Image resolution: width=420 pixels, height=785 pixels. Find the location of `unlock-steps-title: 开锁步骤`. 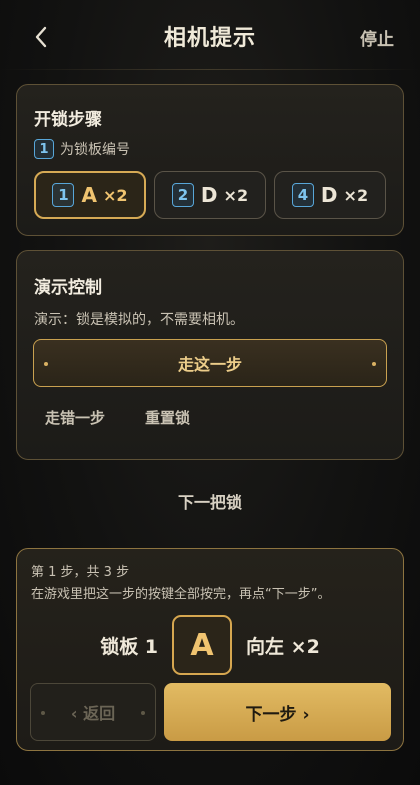

unlock-steps-title: 开锁步骤 is located at coordinates (68, 120).